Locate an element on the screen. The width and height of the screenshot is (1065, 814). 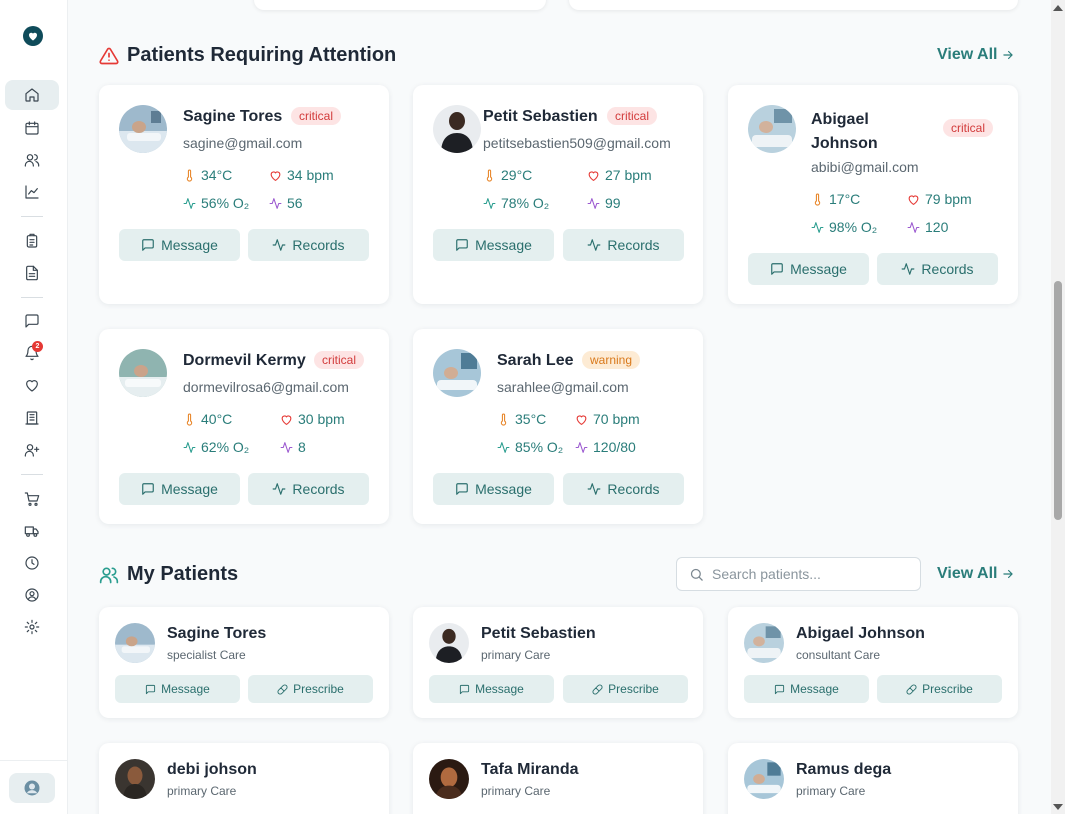
nav-profile is located at coordinates (32, 595).